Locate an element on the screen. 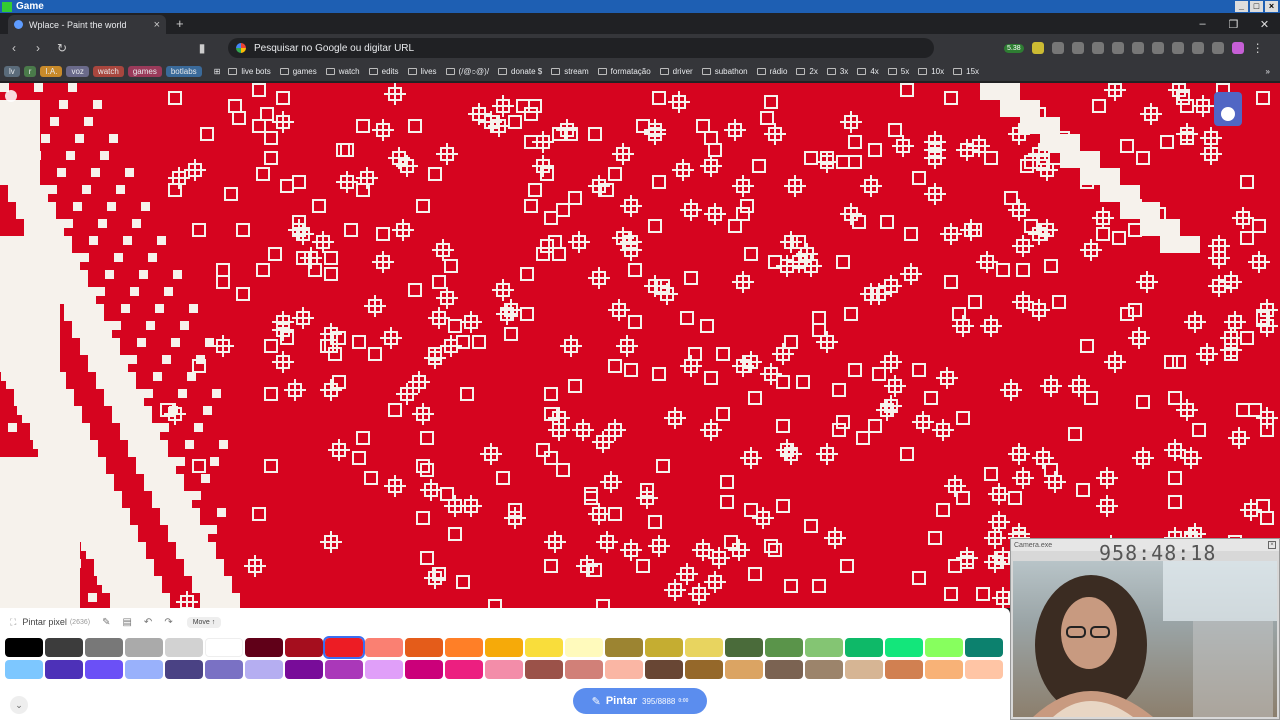 This screenshot has height=720, width=1280. collapse-icon: ⌄ is located at coordinates (19, 705).